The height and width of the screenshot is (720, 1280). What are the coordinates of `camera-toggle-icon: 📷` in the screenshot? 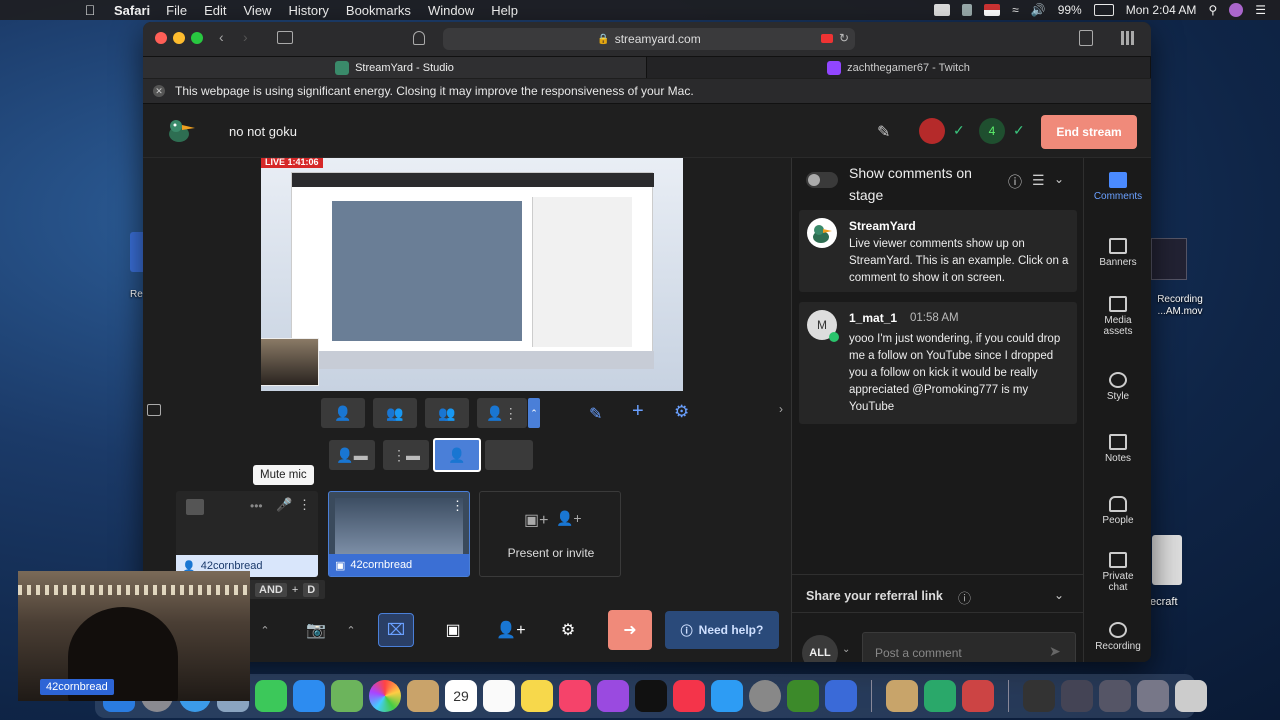 It's located at (316, 630).